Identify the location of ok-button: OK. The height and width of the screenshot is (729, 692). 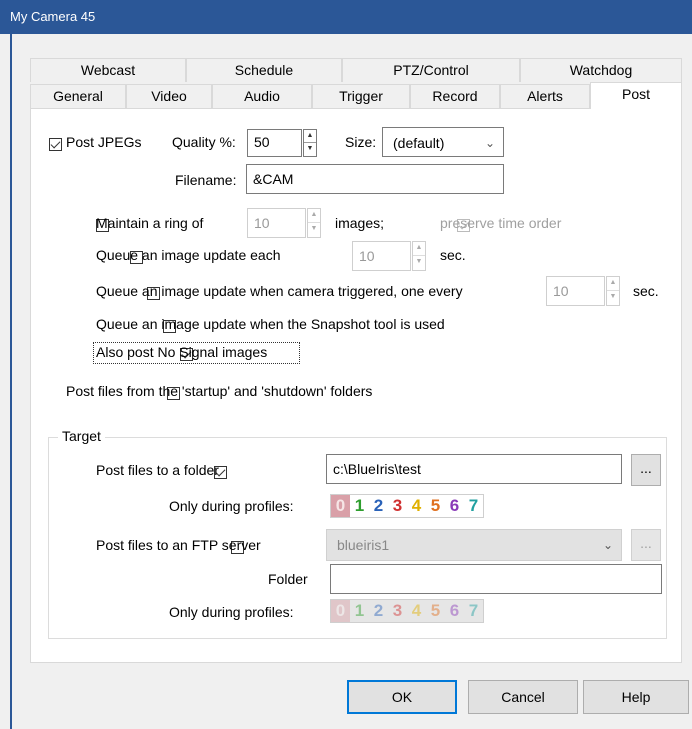
(402, 697).